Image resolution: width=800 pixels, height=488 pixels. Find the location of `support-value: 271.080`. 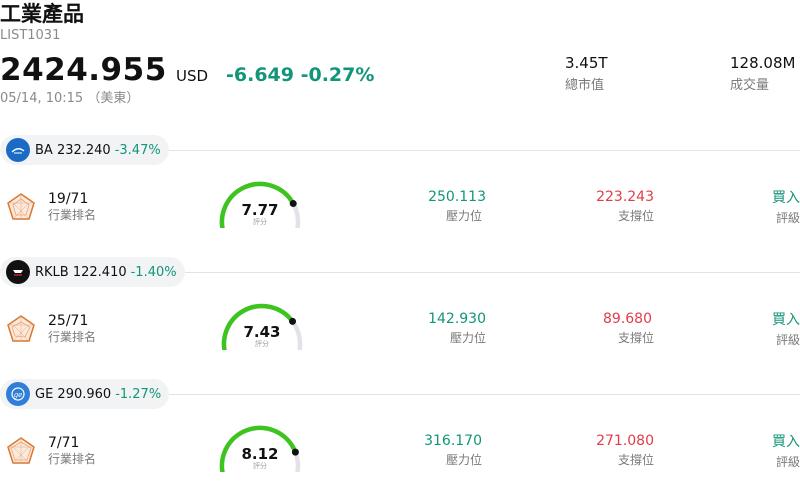

support-value: 271.080 is located at coordinates (625, 441).